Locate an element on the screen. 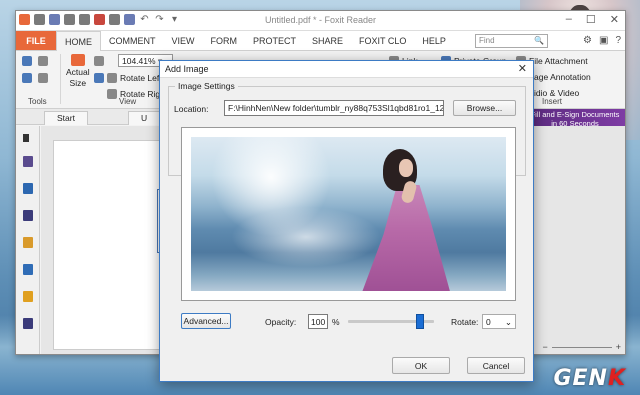 This screenshot has width=640, height=395. rotate-select: 0 ⌄ is located at coordinates (499, 321).